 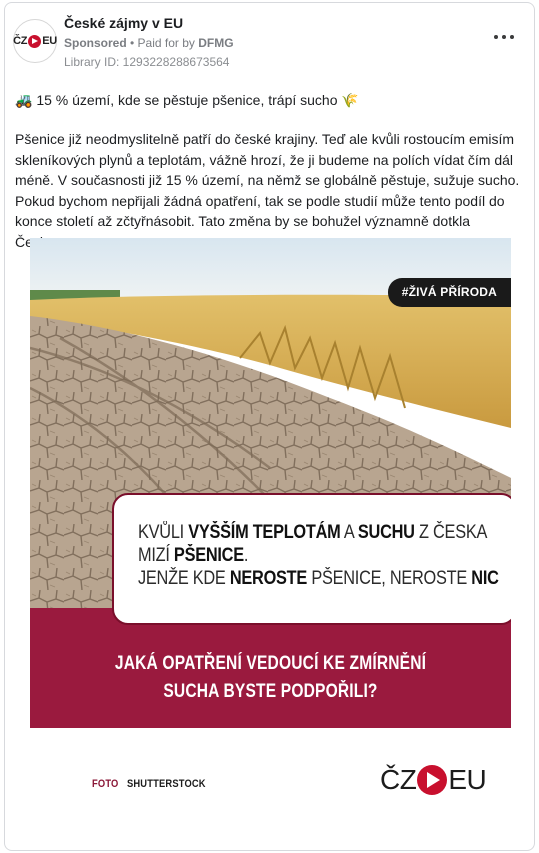 I want to click on question-line-2: SUCHA BYSTE PODPOŘILI?, so click(x=270, y=691).